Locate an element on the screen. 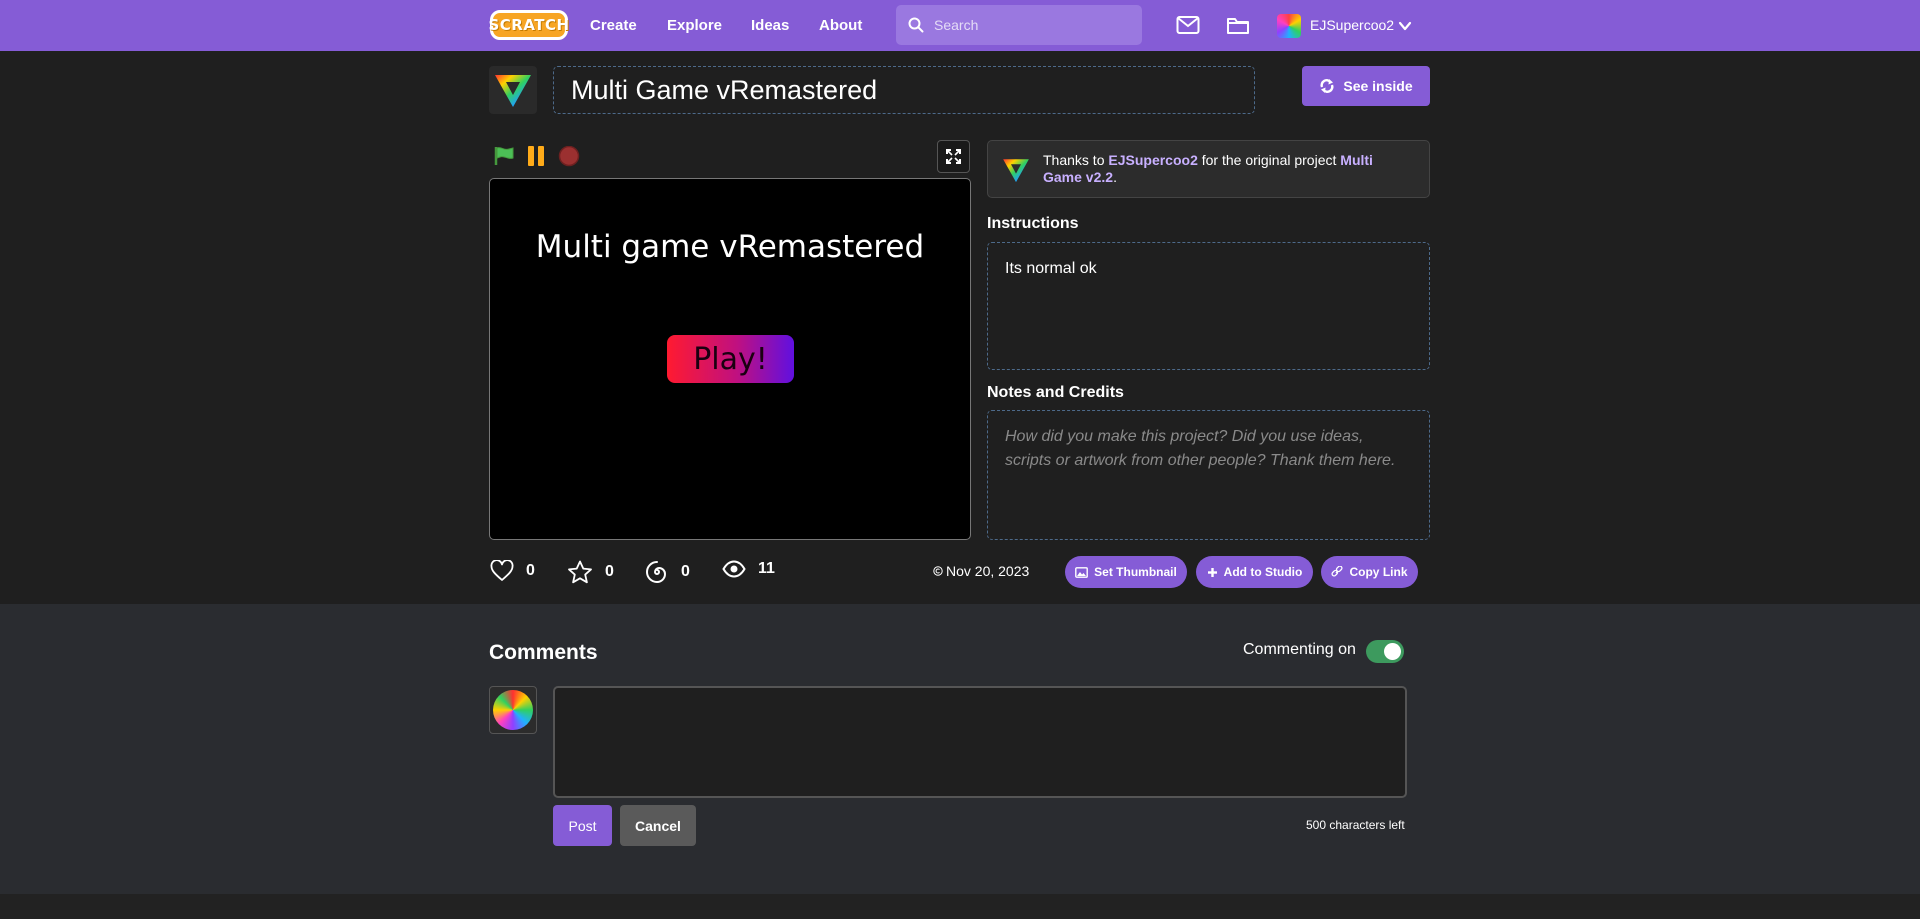  credit-suffix: . is located at coordinates (1115, 177).